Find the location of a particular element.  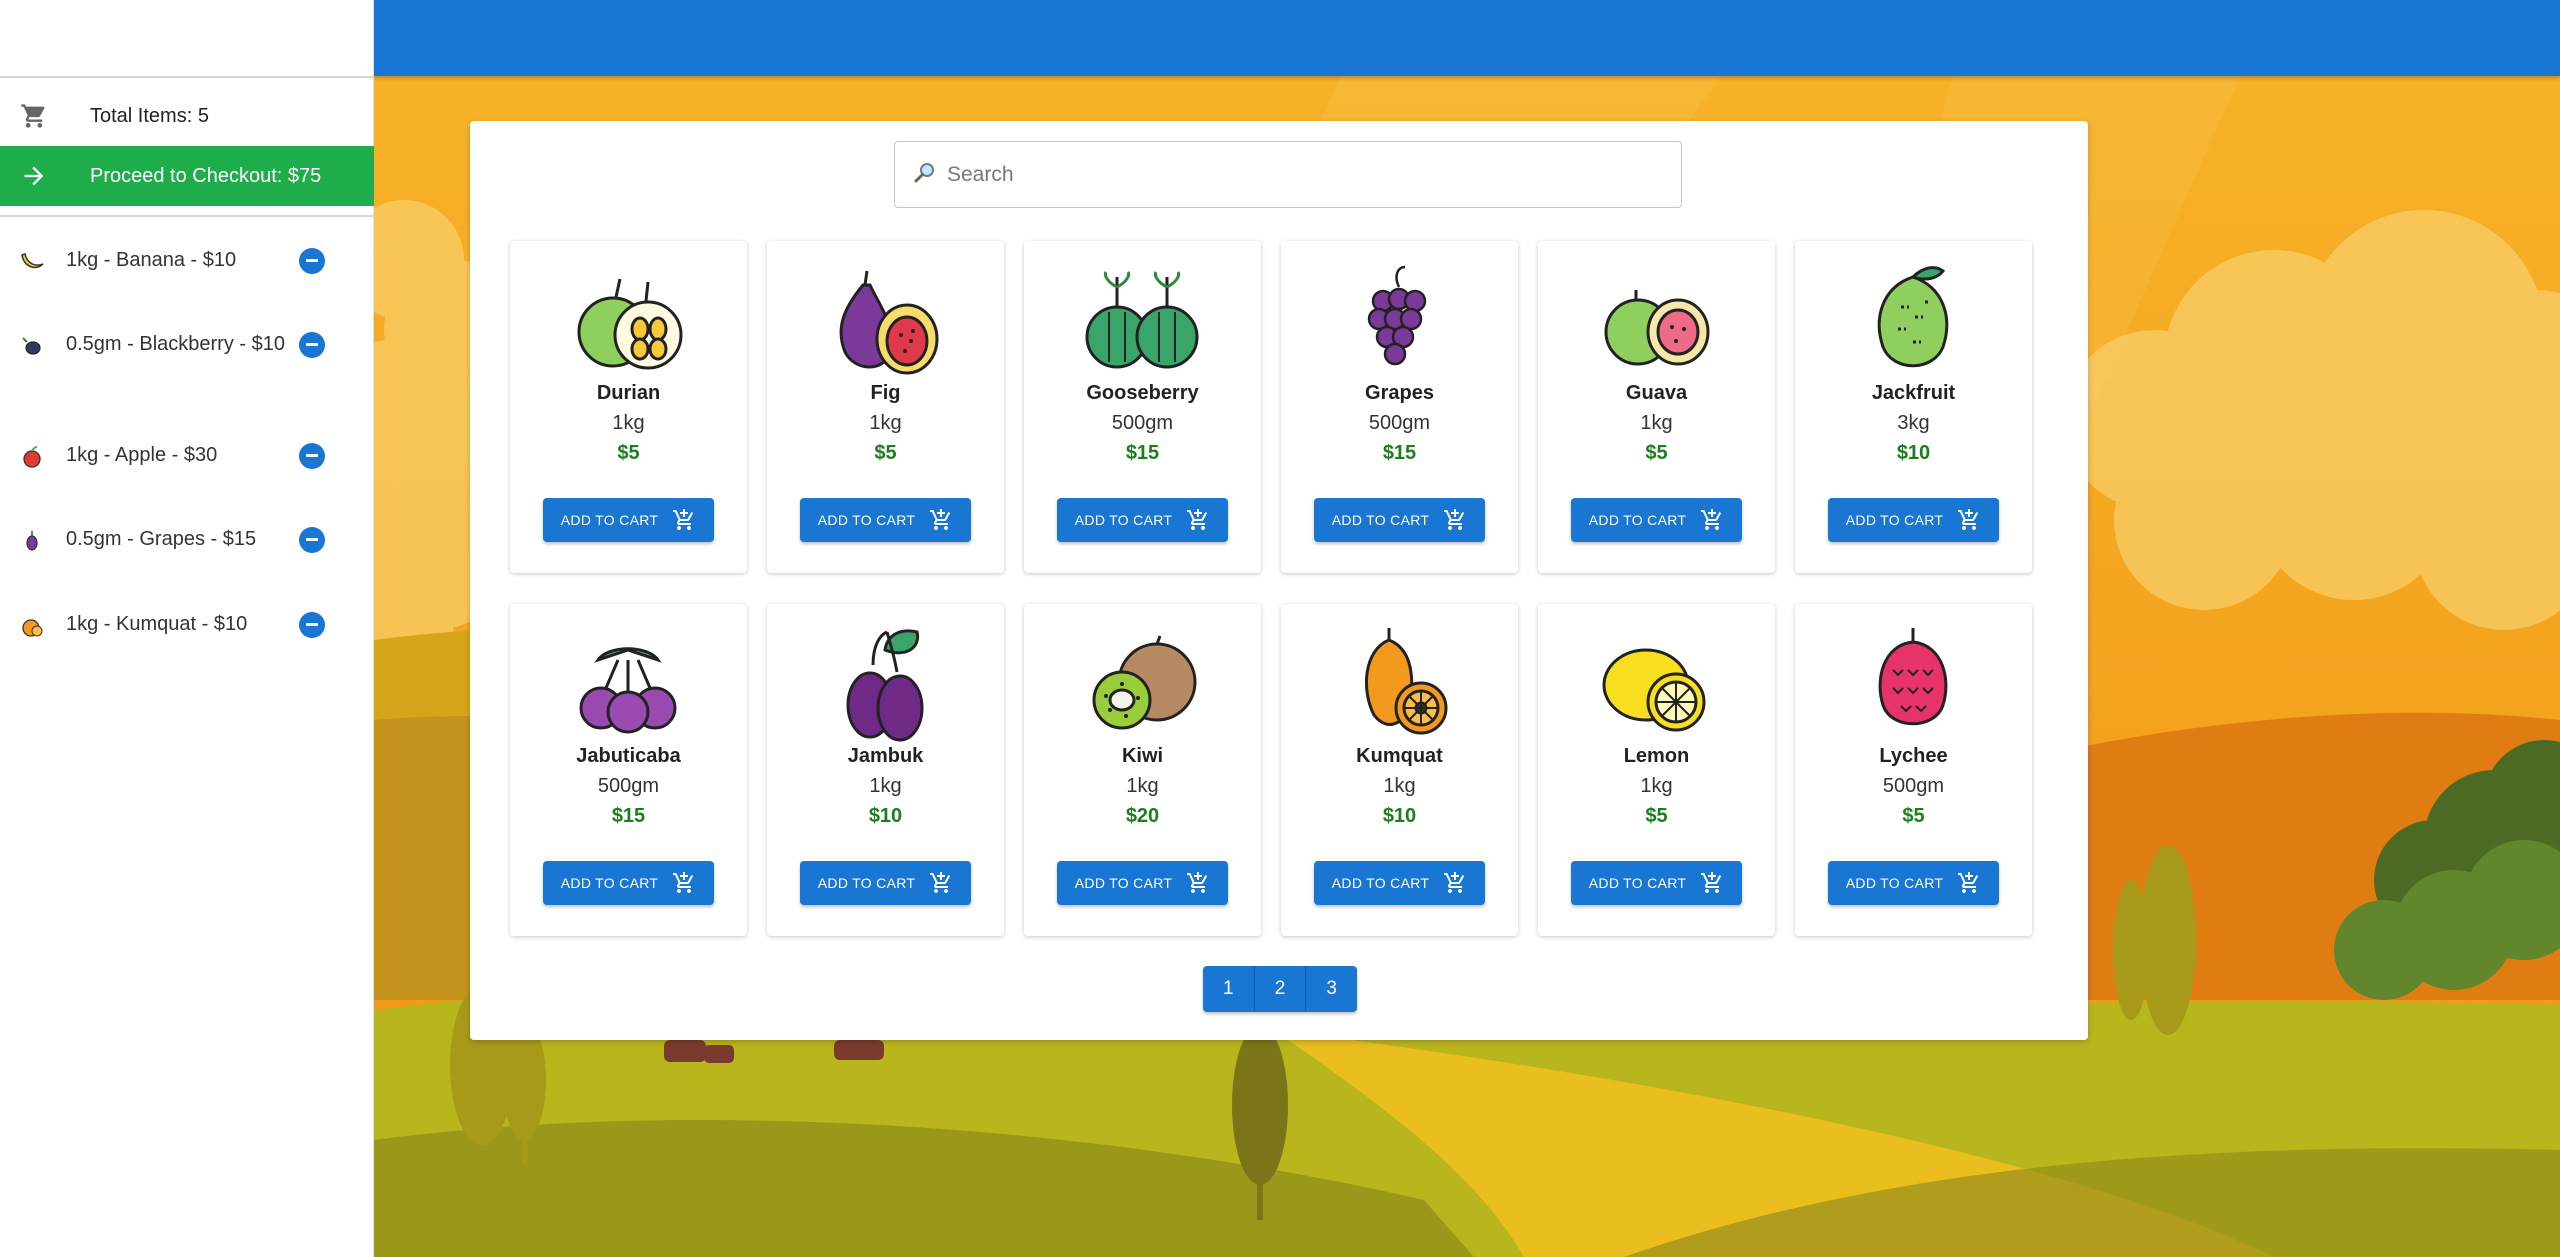

page-2-button: 2 is located at coordinates (1280, 989).